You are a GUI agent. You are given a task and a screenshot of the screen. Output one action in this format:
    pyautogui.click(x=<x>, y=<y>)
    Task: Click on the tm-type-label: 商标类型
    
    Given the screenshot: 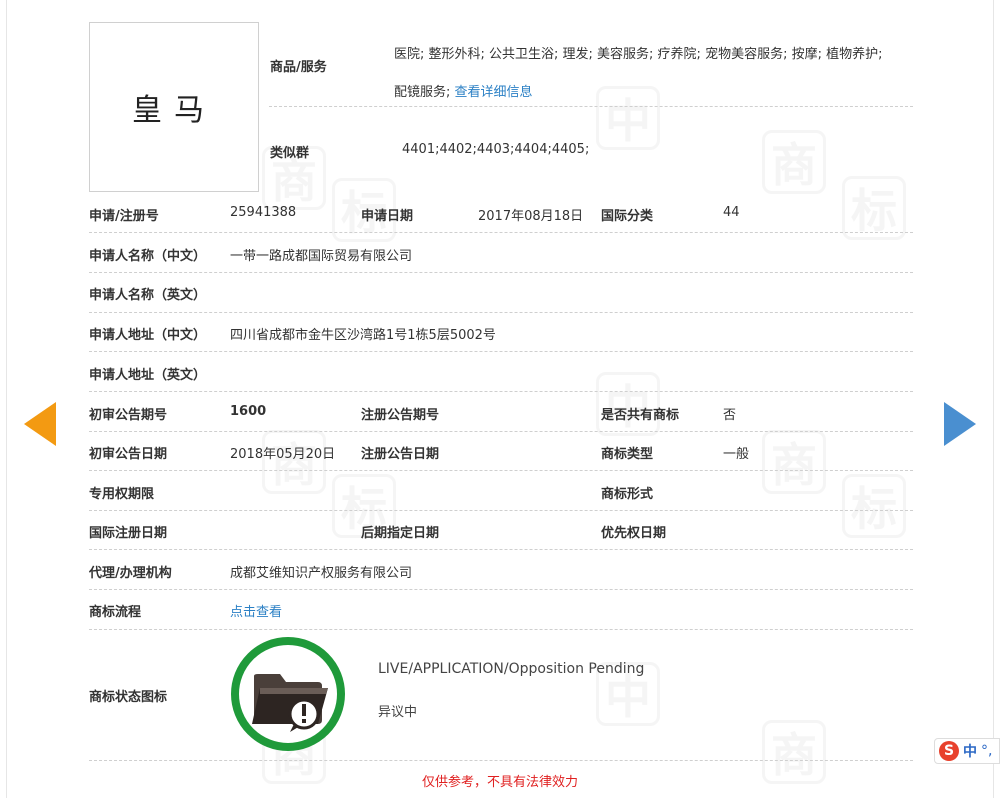 What is the action you would take?
    pyautogui.click(x=627, y=454)
    